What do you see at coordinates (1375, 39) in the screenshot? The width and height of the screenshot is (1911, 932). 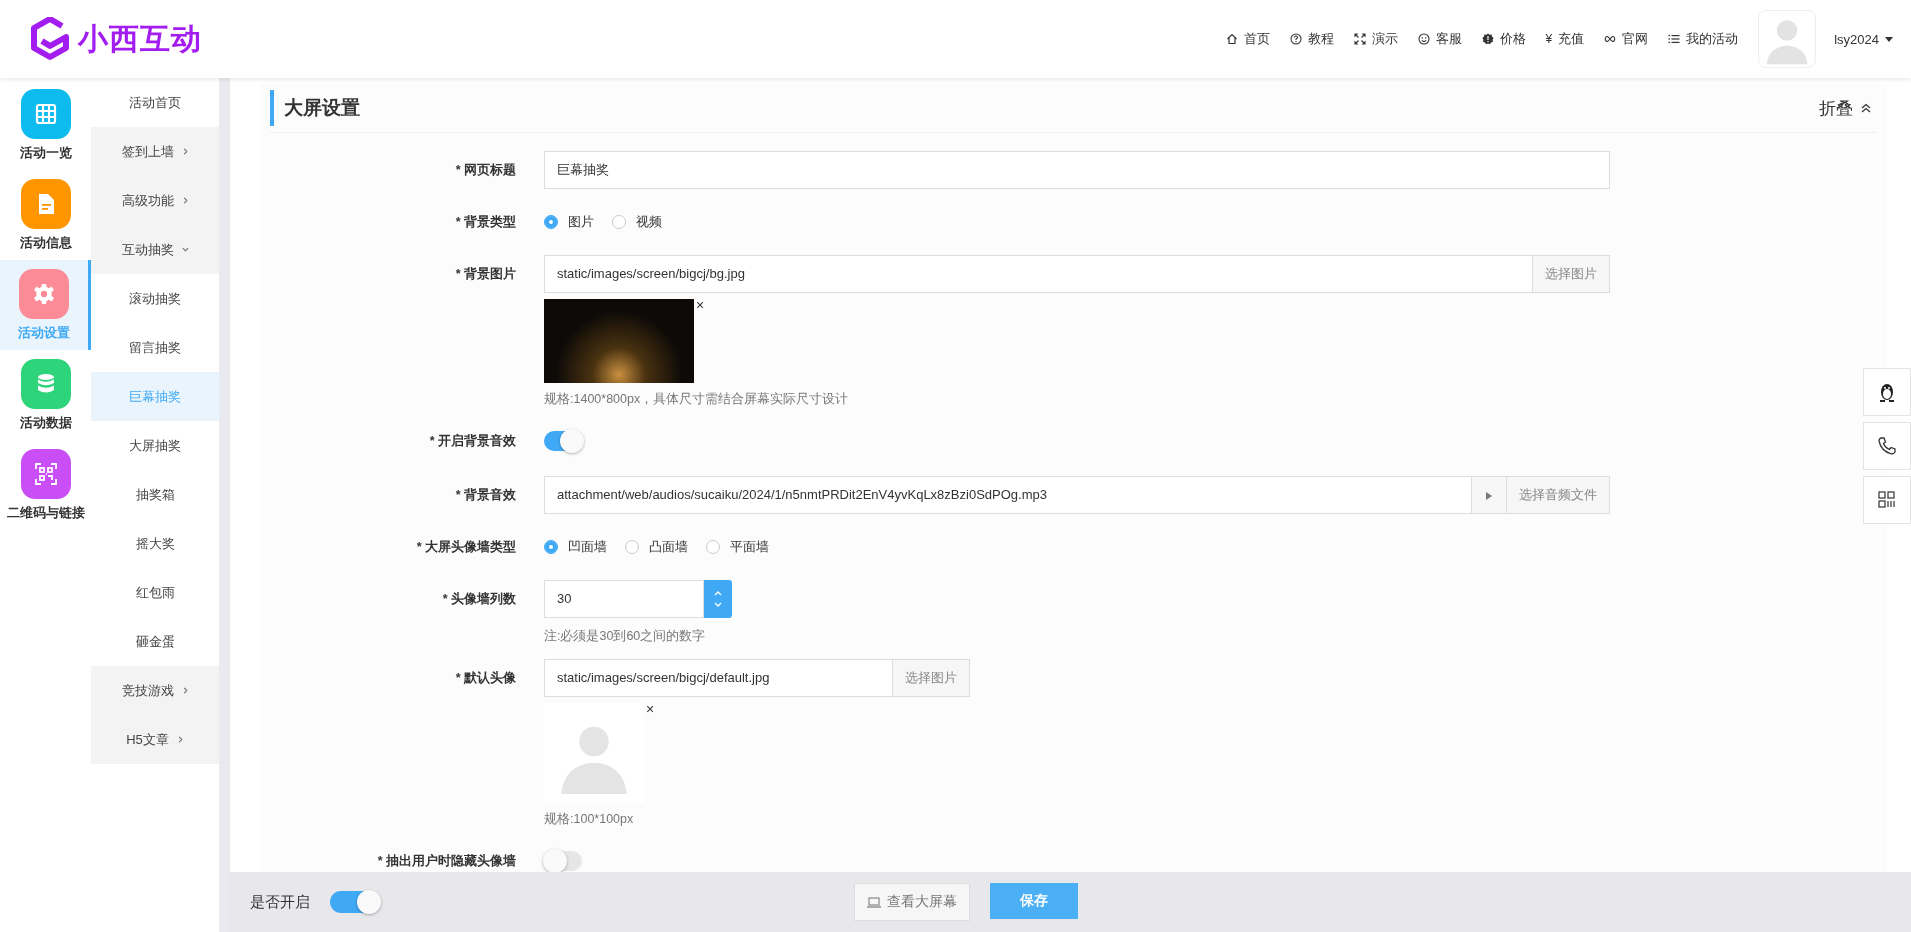 I see `nav-link: 演示` at bounding box center [1375, 39].